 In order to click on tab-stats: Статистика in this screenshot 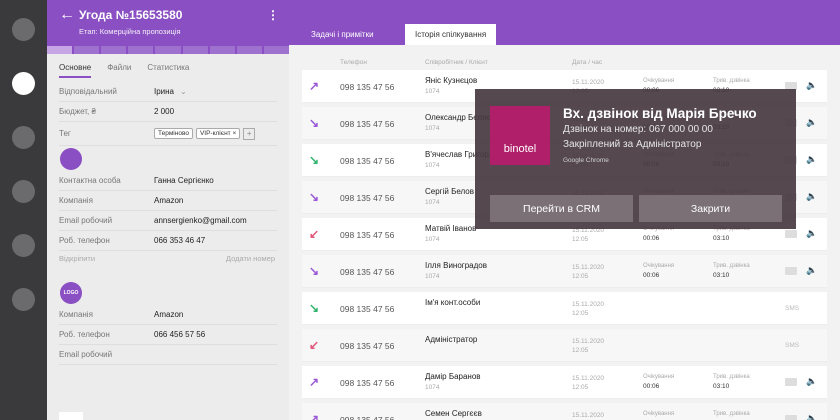, I will do `click(168, 70)`.